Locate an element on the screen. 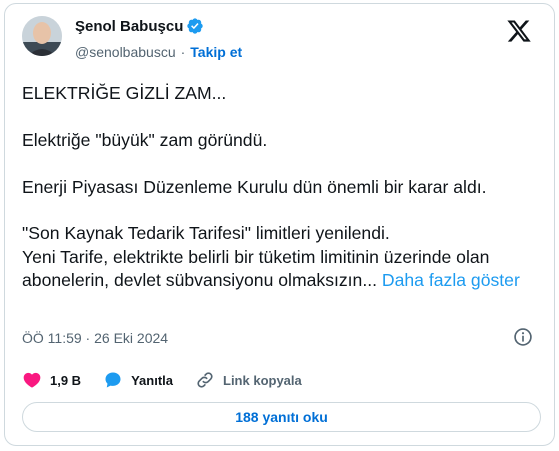  show-more-link: Daha fazla göster is located at coordinates (451, 280).